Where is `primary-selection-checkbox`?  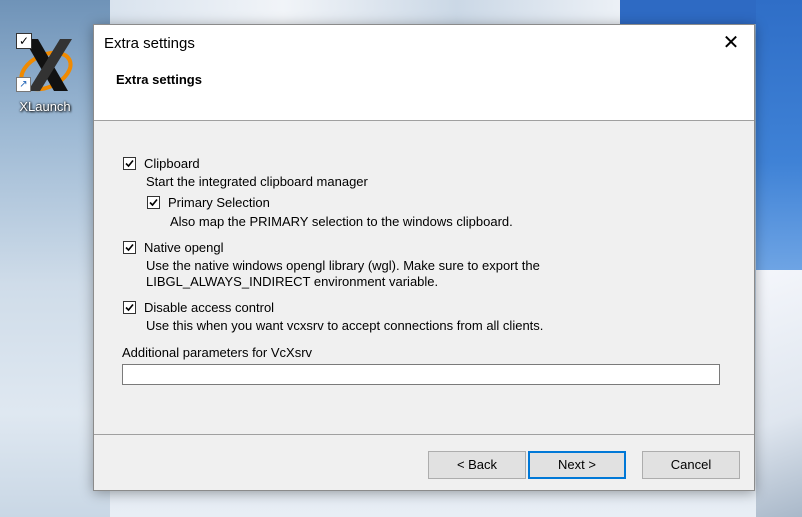
primary-selection-checkbox is located at coordinates (153, 202).